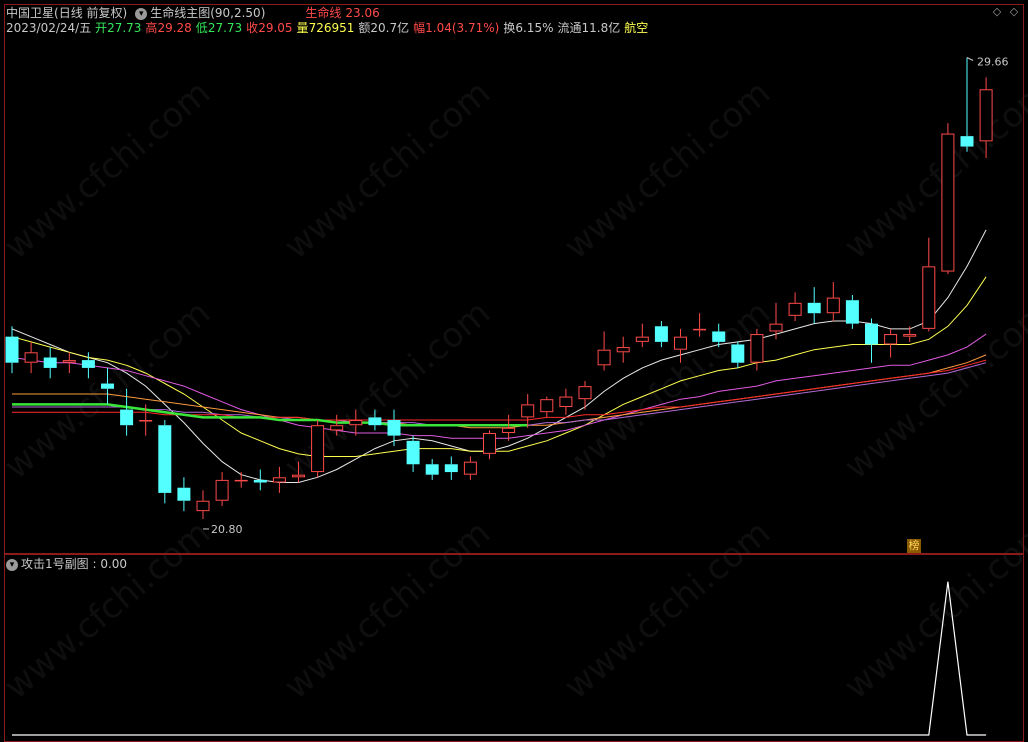 This screenshot has width=1028, height=742. I want to click on ma-magenta-line, so click(499, 386).